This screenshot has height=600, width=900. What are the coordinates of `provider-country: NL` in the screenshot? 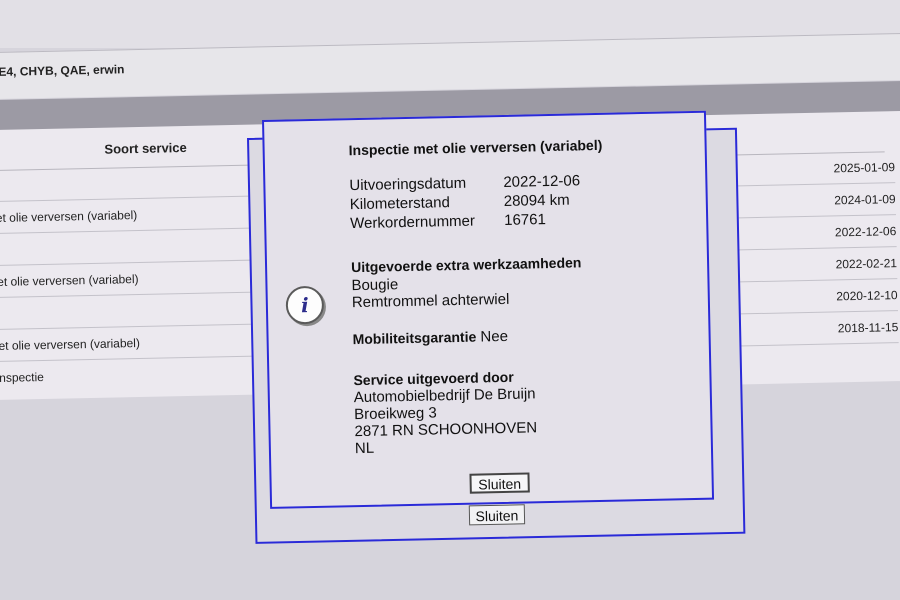 It's located at (364, 448).